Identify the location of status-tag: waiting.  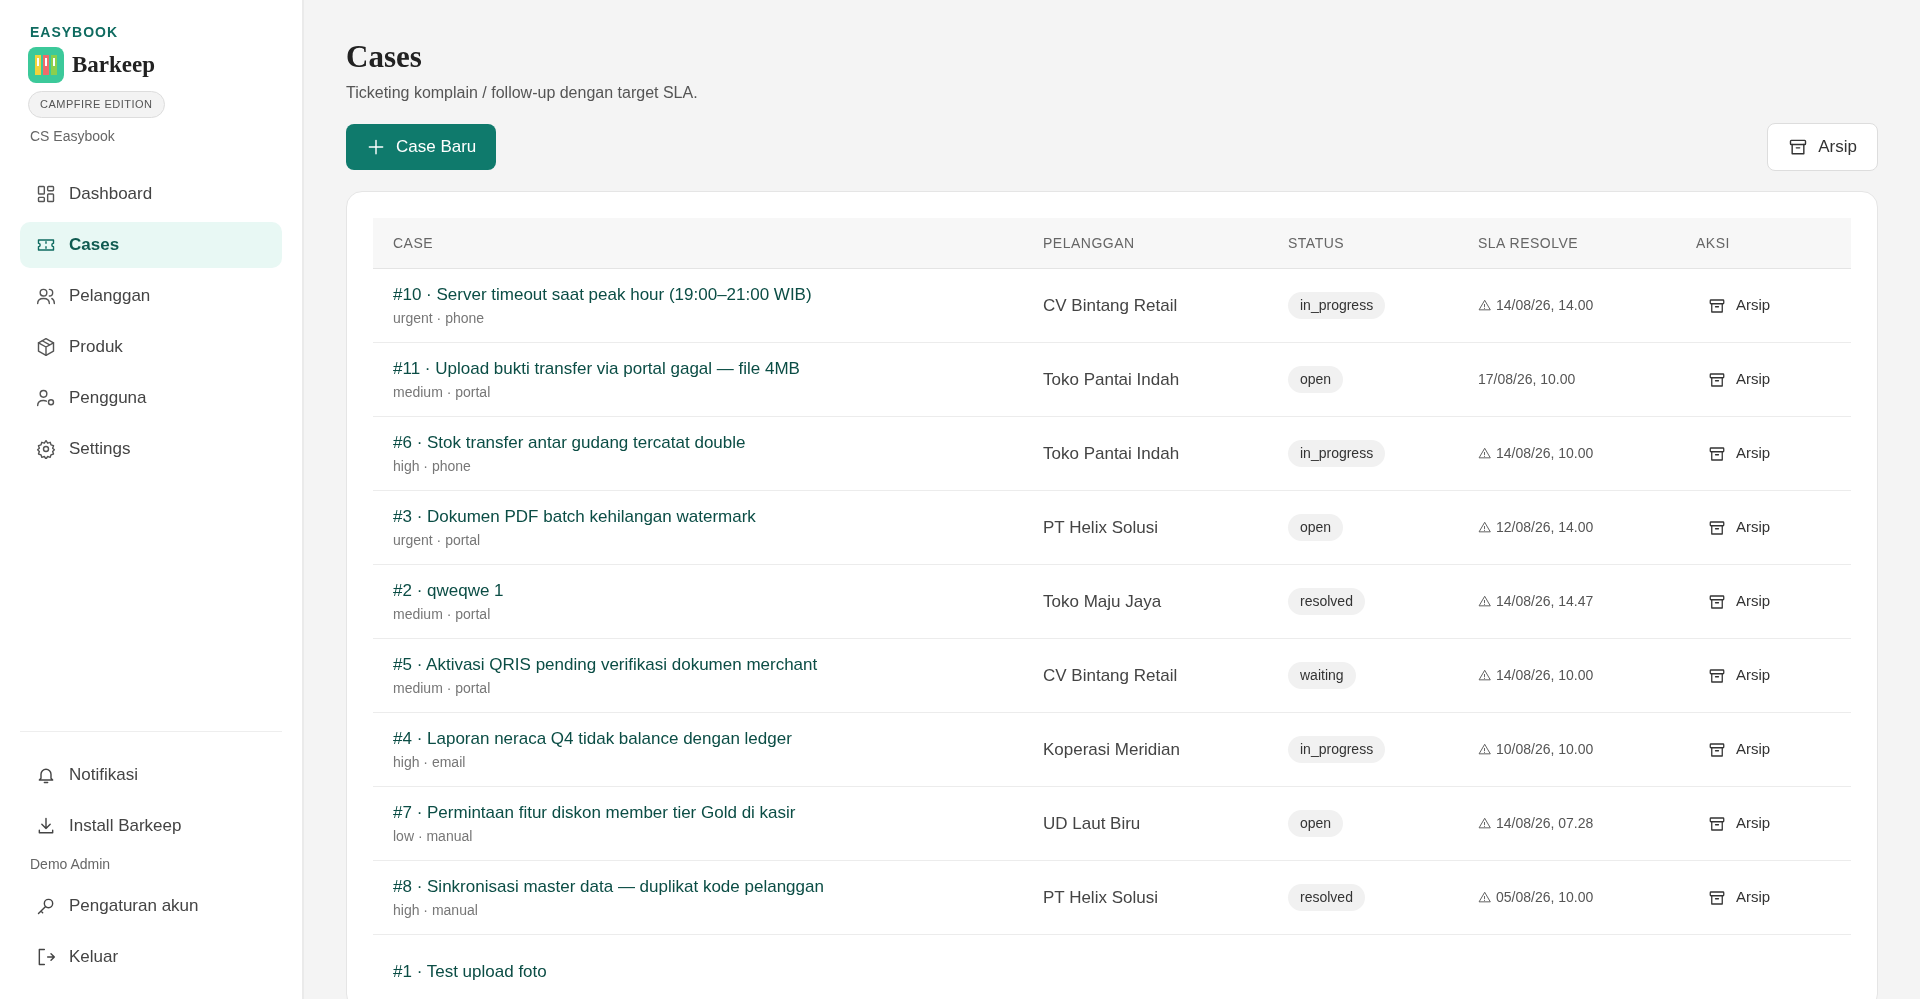
(1322, 676).